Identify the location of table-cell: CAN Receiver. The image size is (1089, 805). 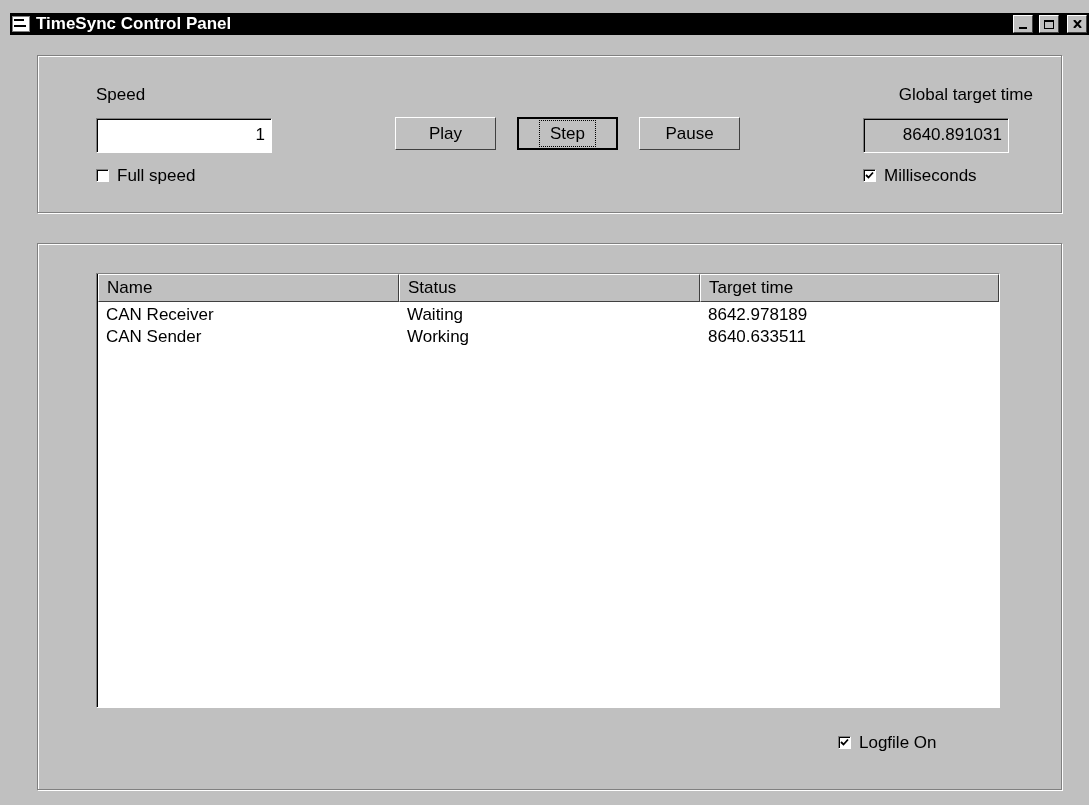
(160, 314).